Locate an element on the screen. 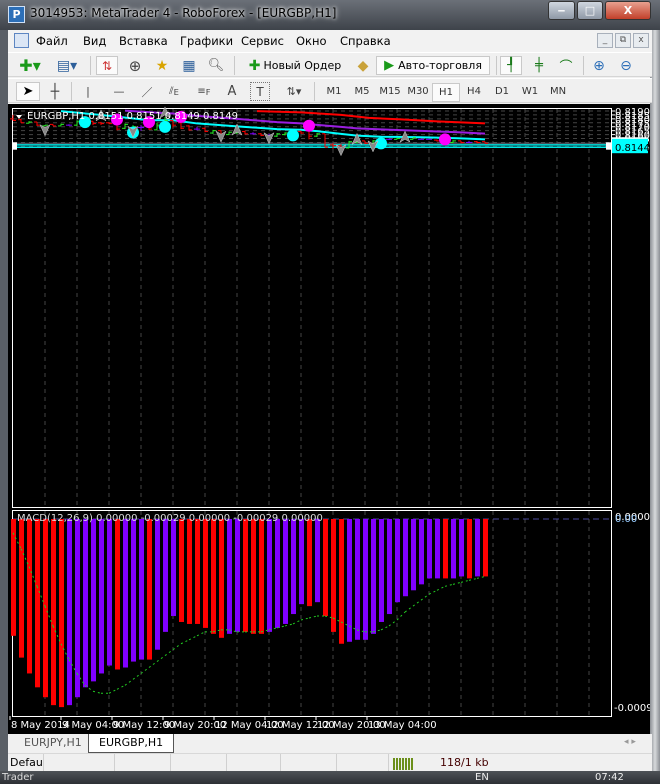  mdi-close-button: x is located at coordinates (641, 40).